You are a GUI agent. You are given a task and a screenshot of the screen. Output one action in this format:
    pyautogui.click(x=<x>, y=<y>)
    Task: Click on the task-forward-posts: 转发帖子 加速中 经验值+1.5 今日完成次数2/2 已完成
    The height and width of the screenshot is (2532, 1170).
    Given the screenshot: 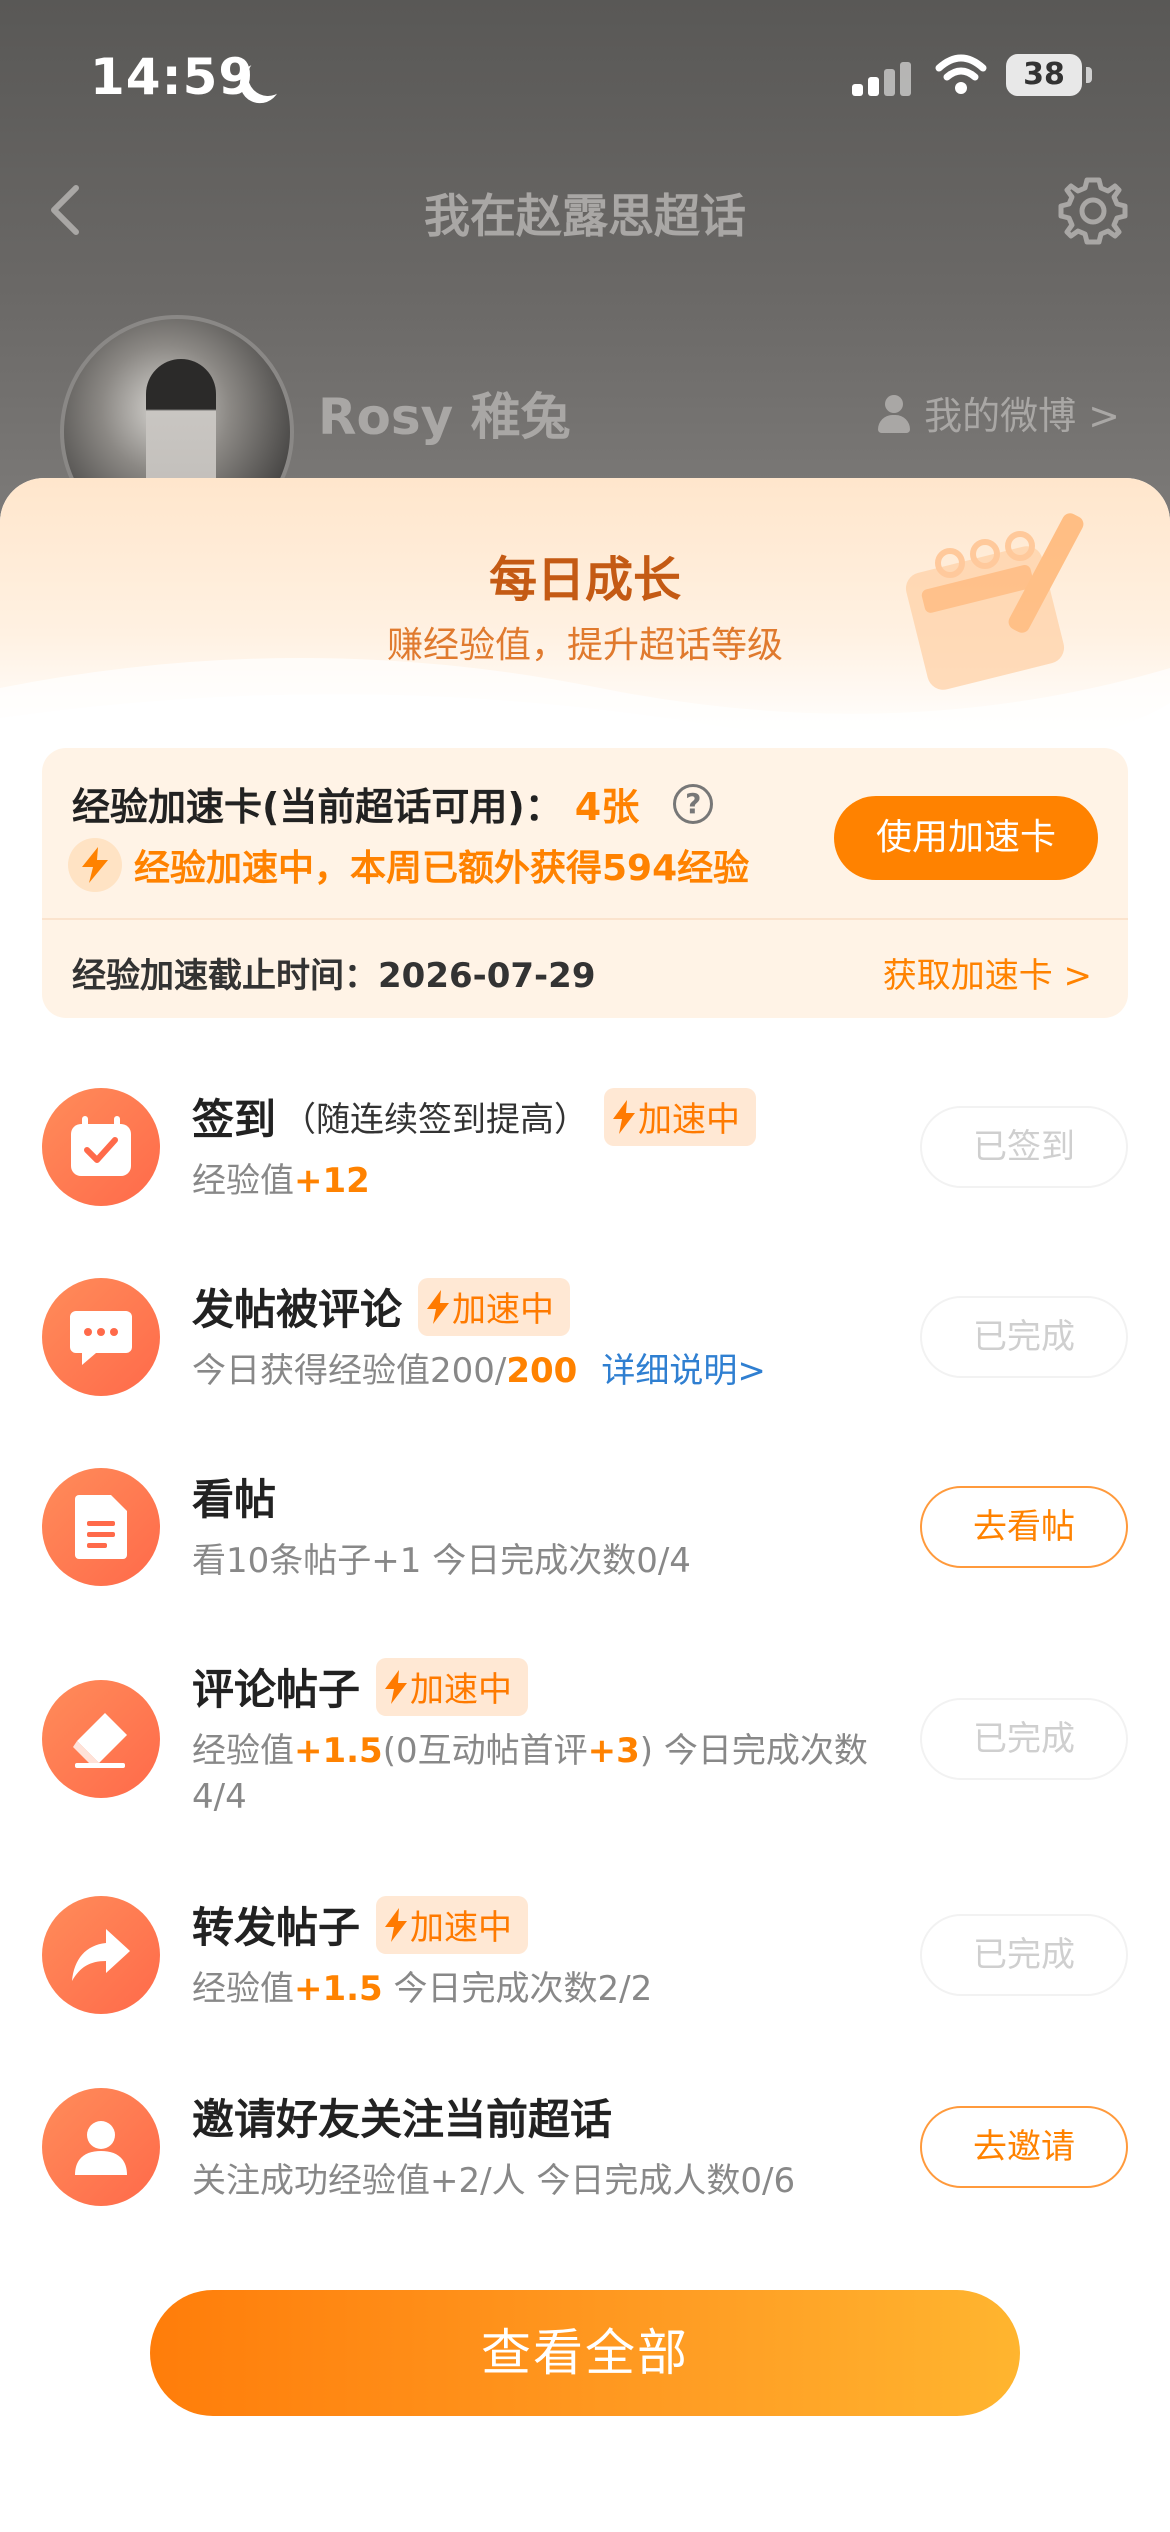 What is the action you would take?
    pyautogui.click(x=585, y=1956)
    